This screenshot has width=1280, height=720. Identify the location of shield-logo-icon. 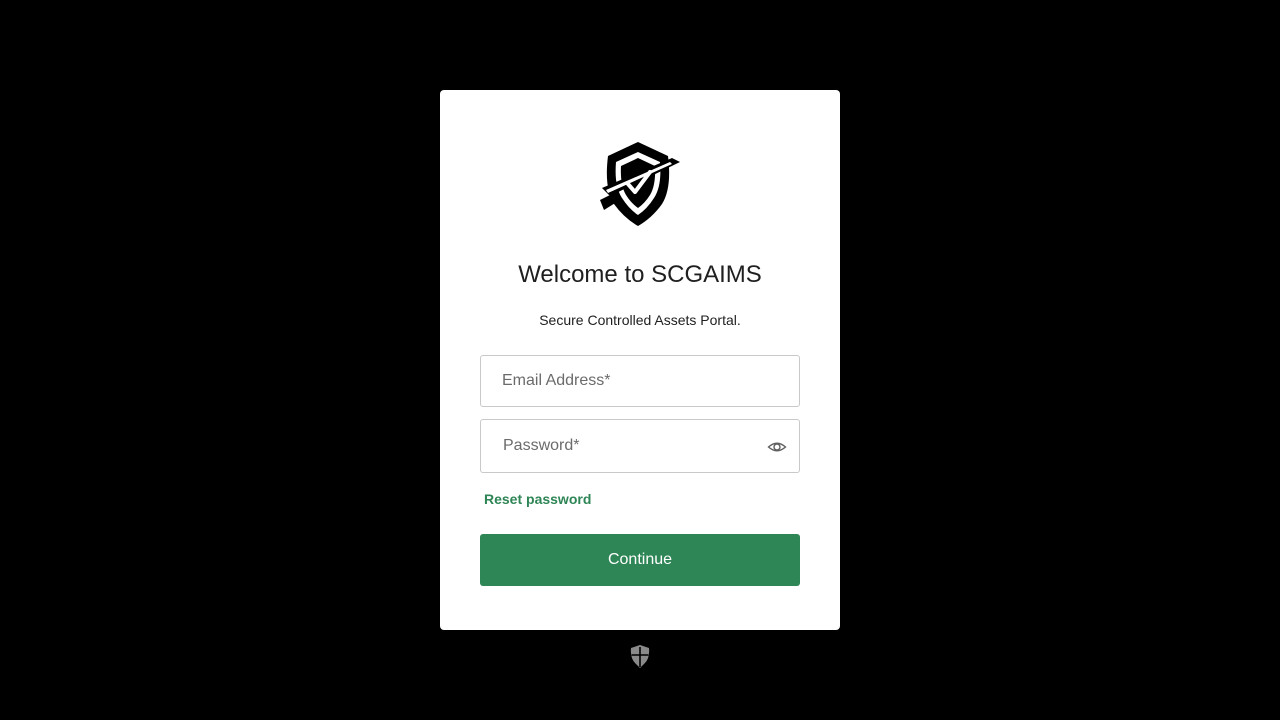
(640, 184).